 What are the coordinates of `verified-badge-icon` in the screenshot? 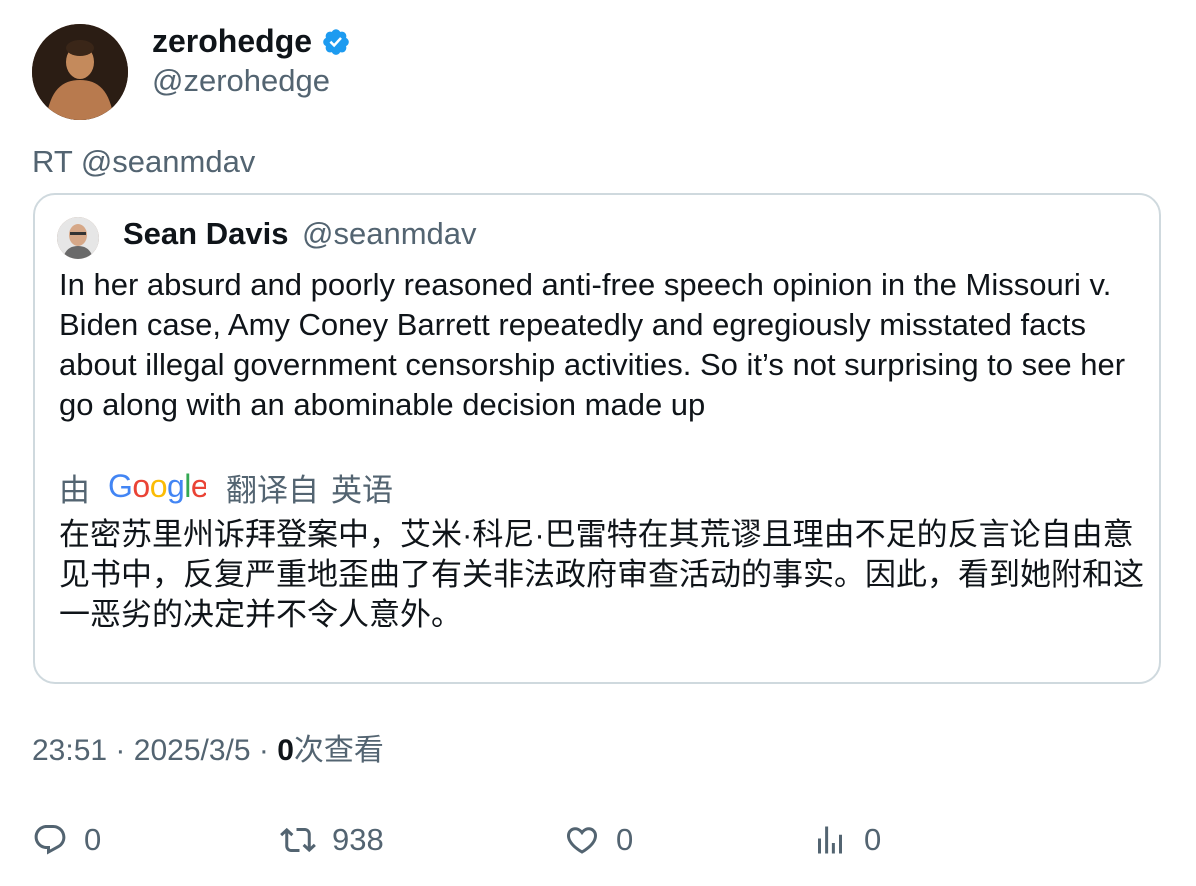 It's located at (336, 42).